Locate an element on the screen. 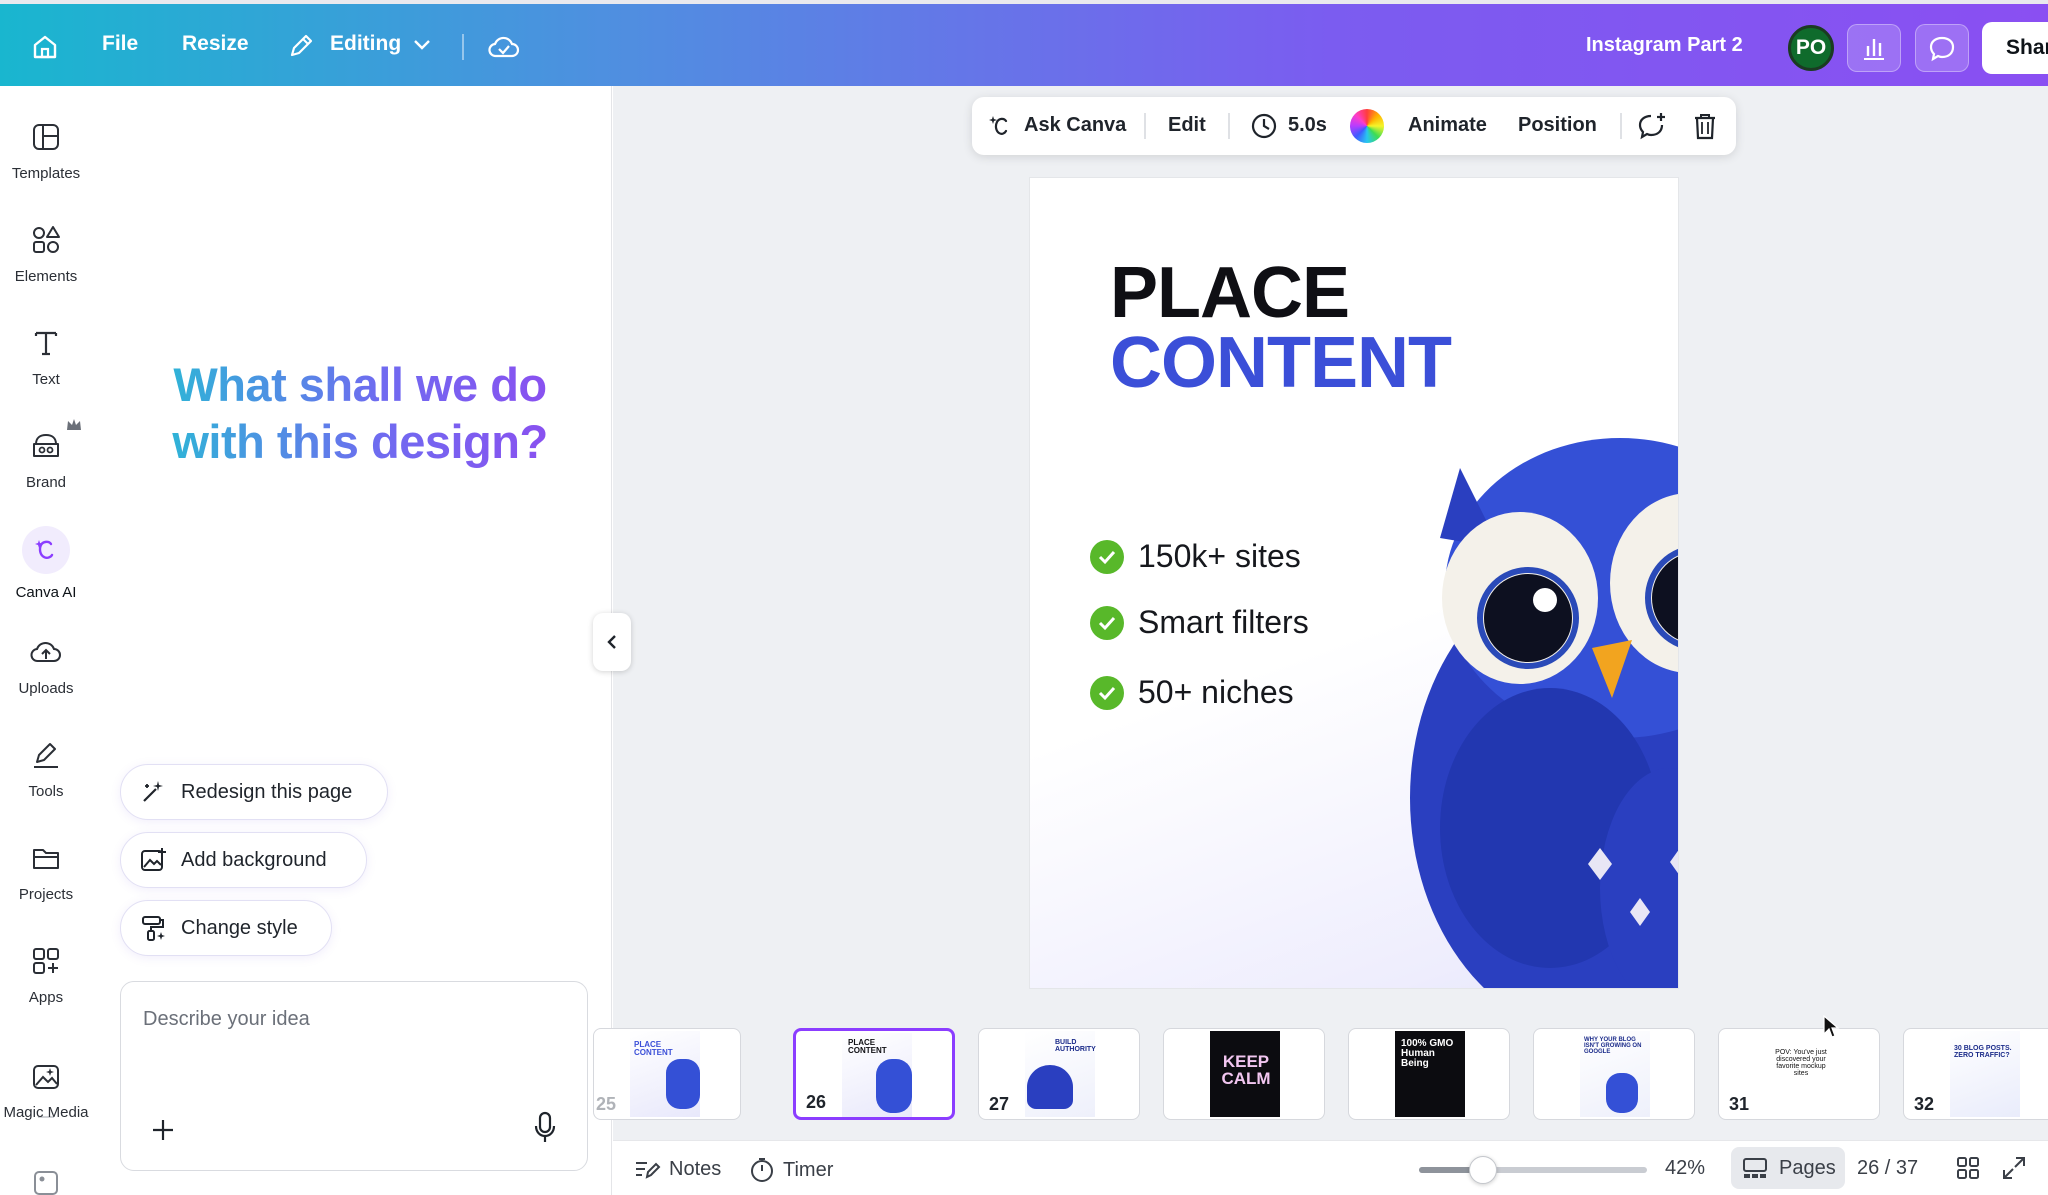 The width and height of the screenshot is (2048, 1195). canva-ai-icon is located at coordinates (46, 550).